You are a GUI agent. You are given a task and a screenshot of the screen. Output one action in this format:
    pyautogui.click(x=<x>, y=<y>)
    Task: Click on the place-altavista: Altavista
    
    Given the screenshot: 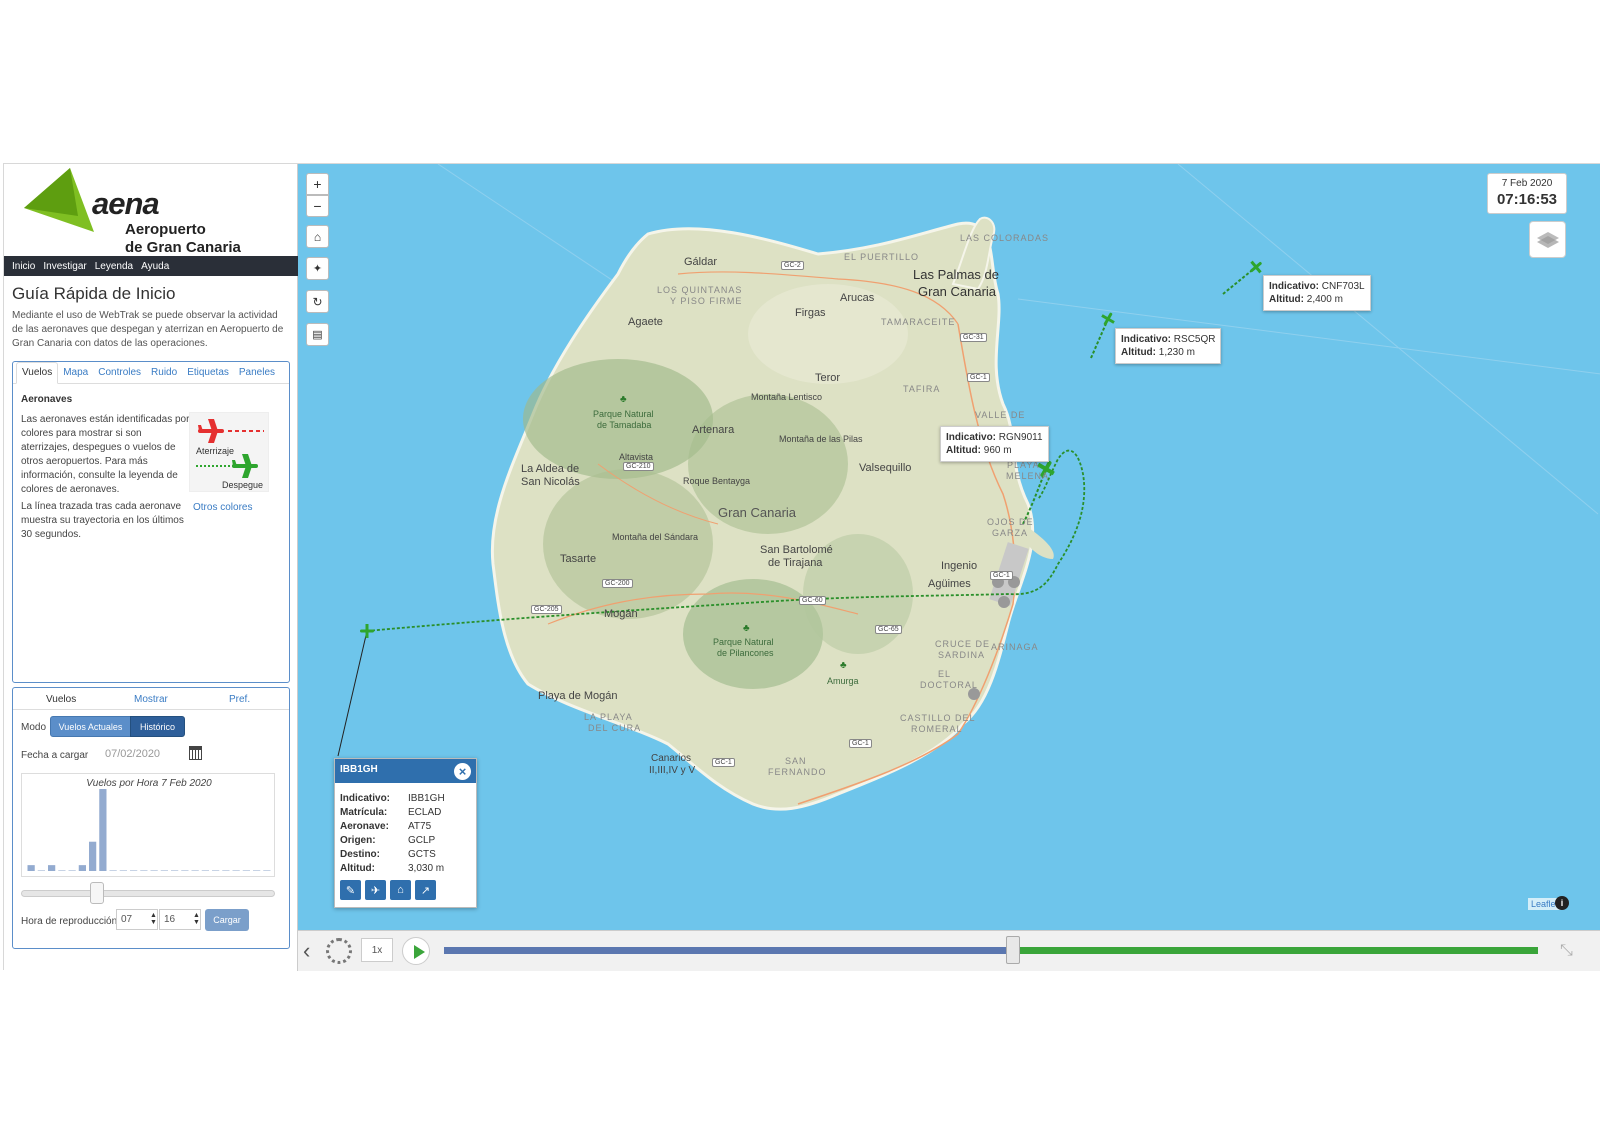 What is the action you would take?
    pyautogui.click(x=636, y=457)
    